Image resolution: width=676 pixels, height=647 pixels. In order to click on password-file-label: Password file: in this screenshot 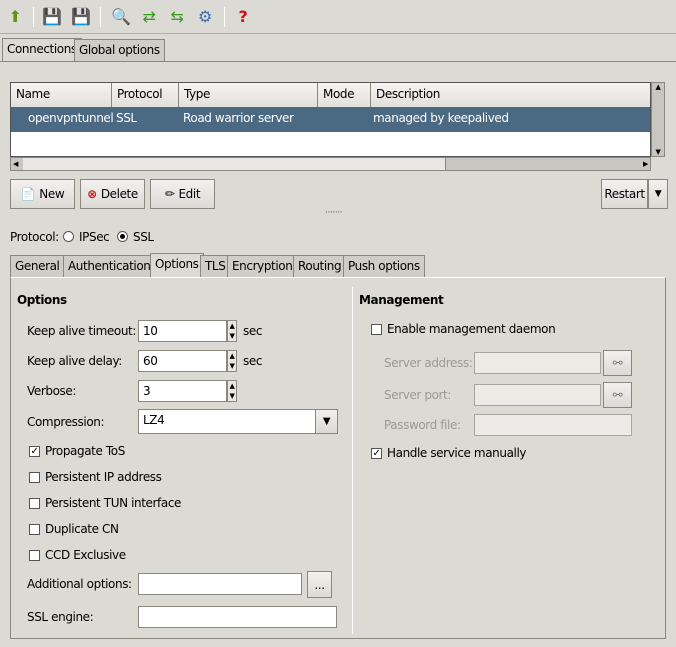, I will do `click(422, 425)`.